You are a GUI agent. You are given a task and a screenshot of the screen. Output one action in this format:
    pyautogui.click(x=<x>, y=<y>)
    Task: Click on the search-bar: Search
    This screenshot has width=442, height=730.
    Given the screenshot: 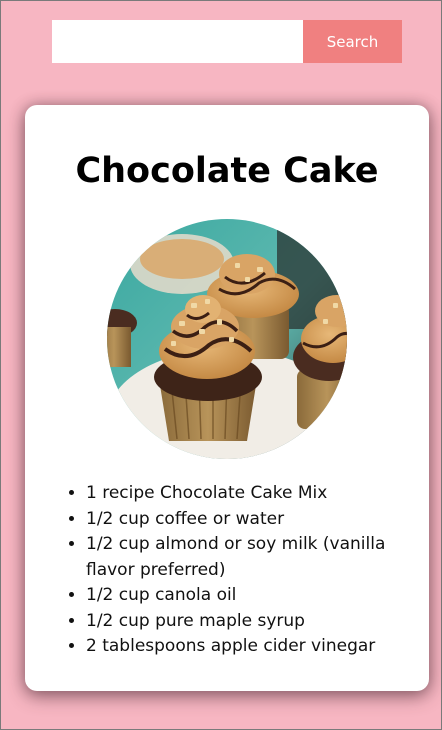 What is the action you would take?
    pyautogui.click(x=227, y=41)
    